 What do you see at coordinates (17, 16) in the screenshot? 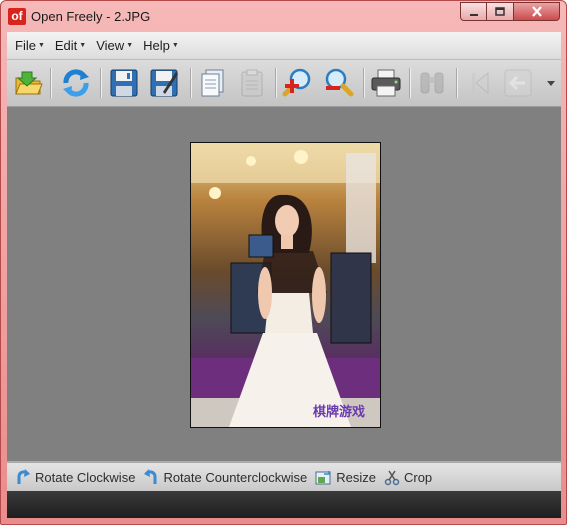
I see `app-logo-icon: of` at bounding box center [17, 16].